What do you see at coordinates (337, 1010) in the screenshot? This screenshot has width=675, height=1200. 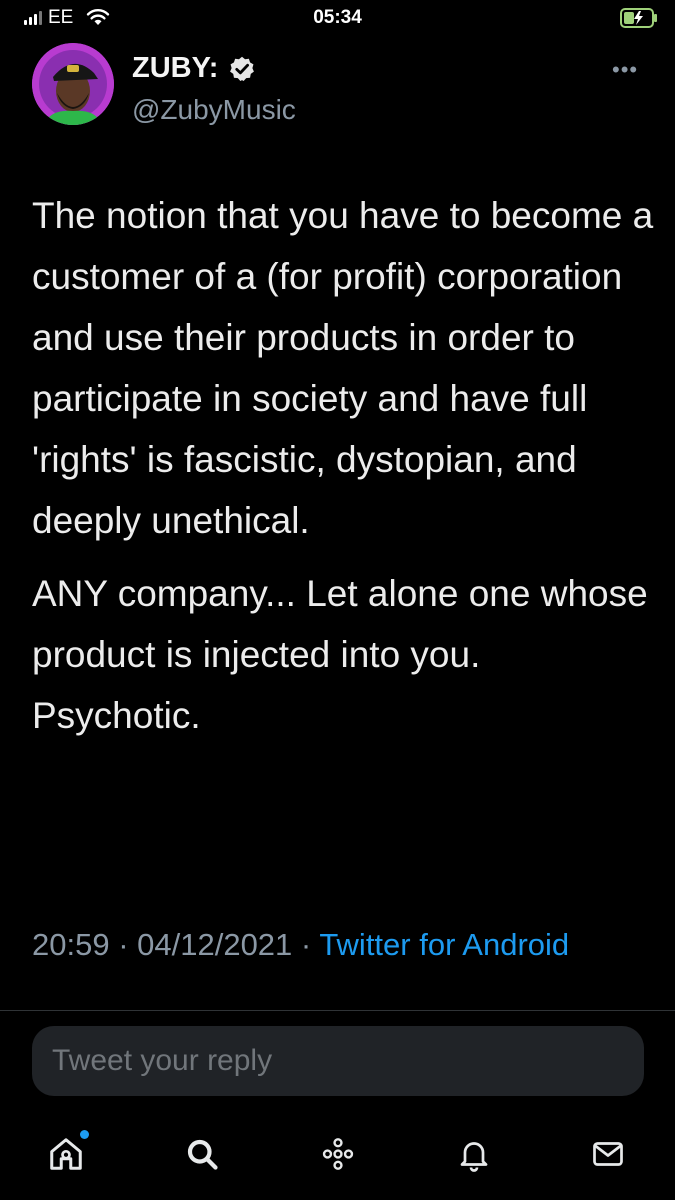 I see `divider` at bounding box center [337, 1010].